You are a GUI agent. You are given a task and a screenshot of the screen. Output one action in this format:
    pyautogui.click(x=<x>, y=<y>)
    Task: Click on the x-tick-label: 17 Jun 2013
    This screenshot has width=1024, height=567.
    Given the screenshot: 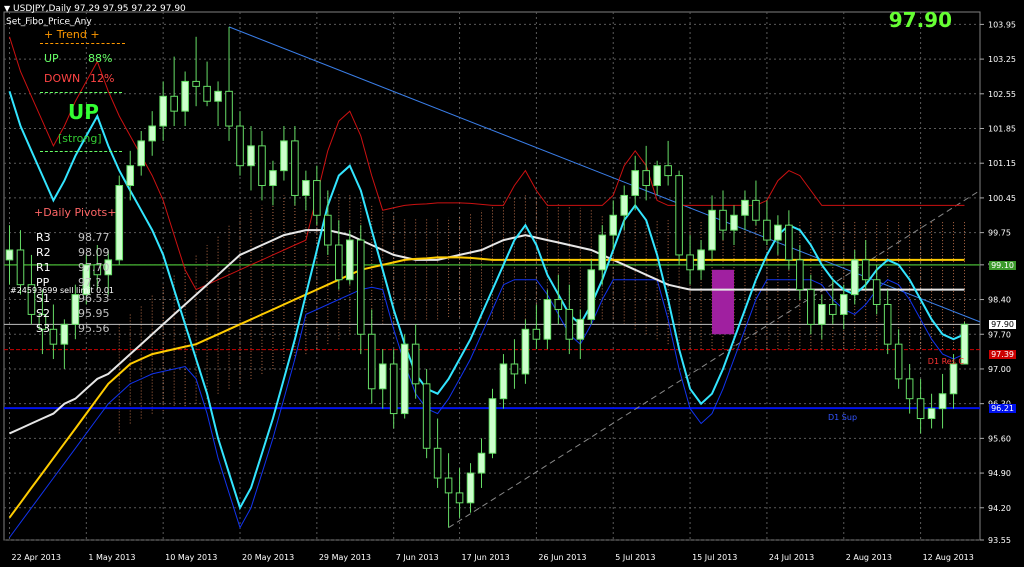 What is the action you would take?
    pyautogui.click(x=486, y=557)
    